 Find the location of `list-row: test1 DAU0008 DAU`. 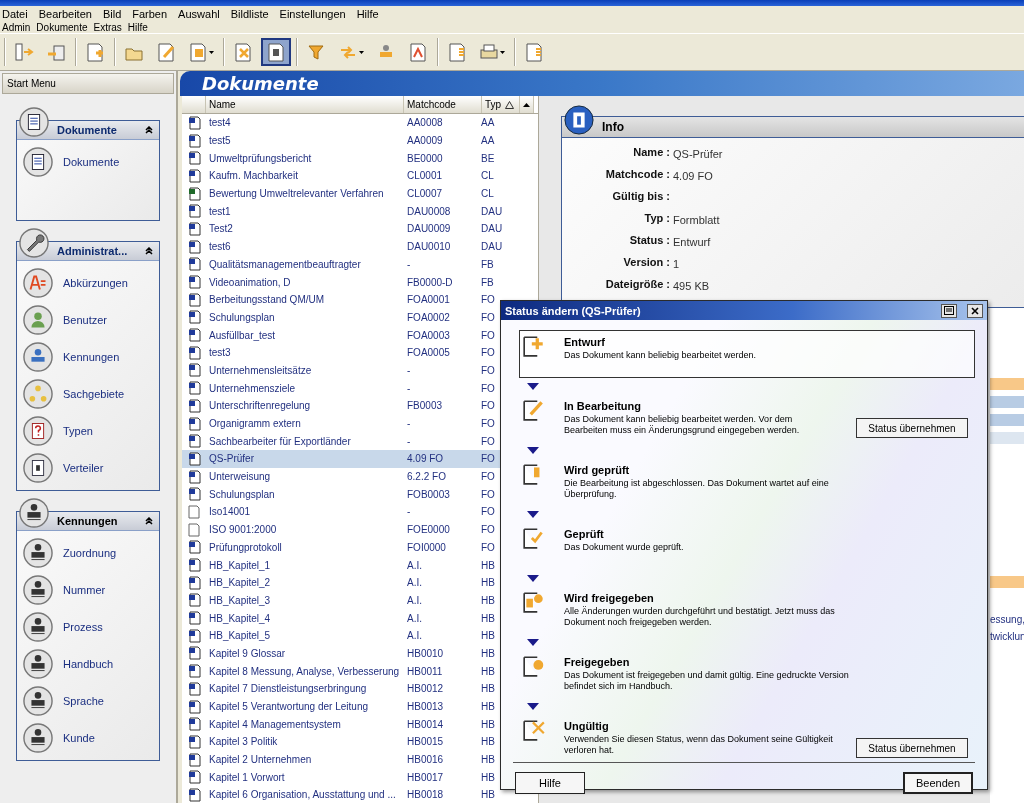

list-row: test1 DAU0008 DAU is located at coordinates (341, 211).